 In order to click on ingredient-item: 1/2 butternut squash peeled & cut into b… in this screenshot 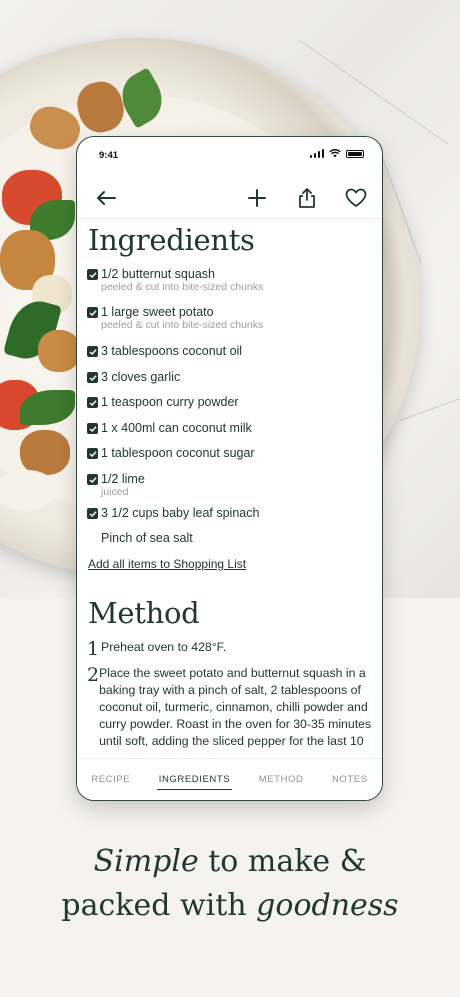, I will do `click(232, 280)`.